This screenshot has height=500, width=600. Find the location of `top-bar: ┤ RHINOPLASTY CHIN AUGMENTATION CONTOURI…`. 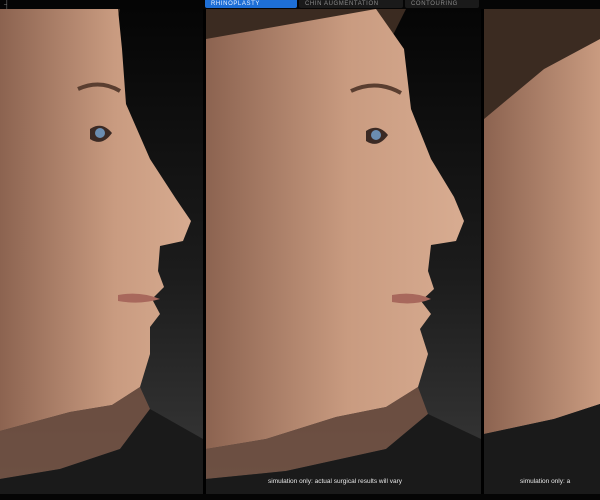

top-bar: ┤ RHINOPLASTY CHIN AUGMENTATION CONTOURI… is located at coordinates (300, 4).